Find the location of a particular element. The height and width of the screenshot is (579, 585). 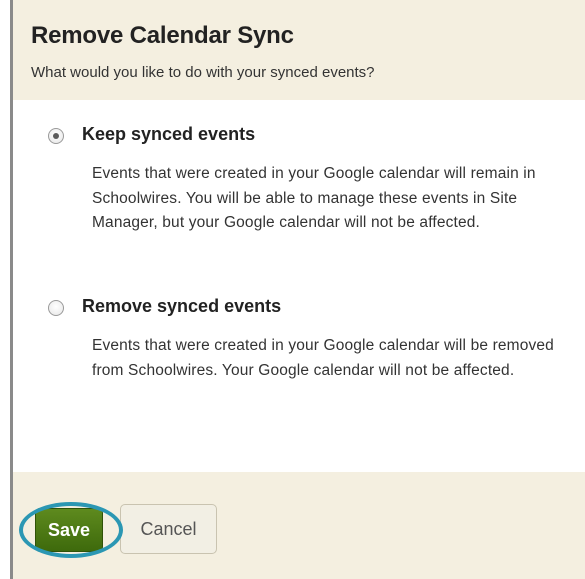

keep-synced-events-radio is located at coordinates (56, 136).